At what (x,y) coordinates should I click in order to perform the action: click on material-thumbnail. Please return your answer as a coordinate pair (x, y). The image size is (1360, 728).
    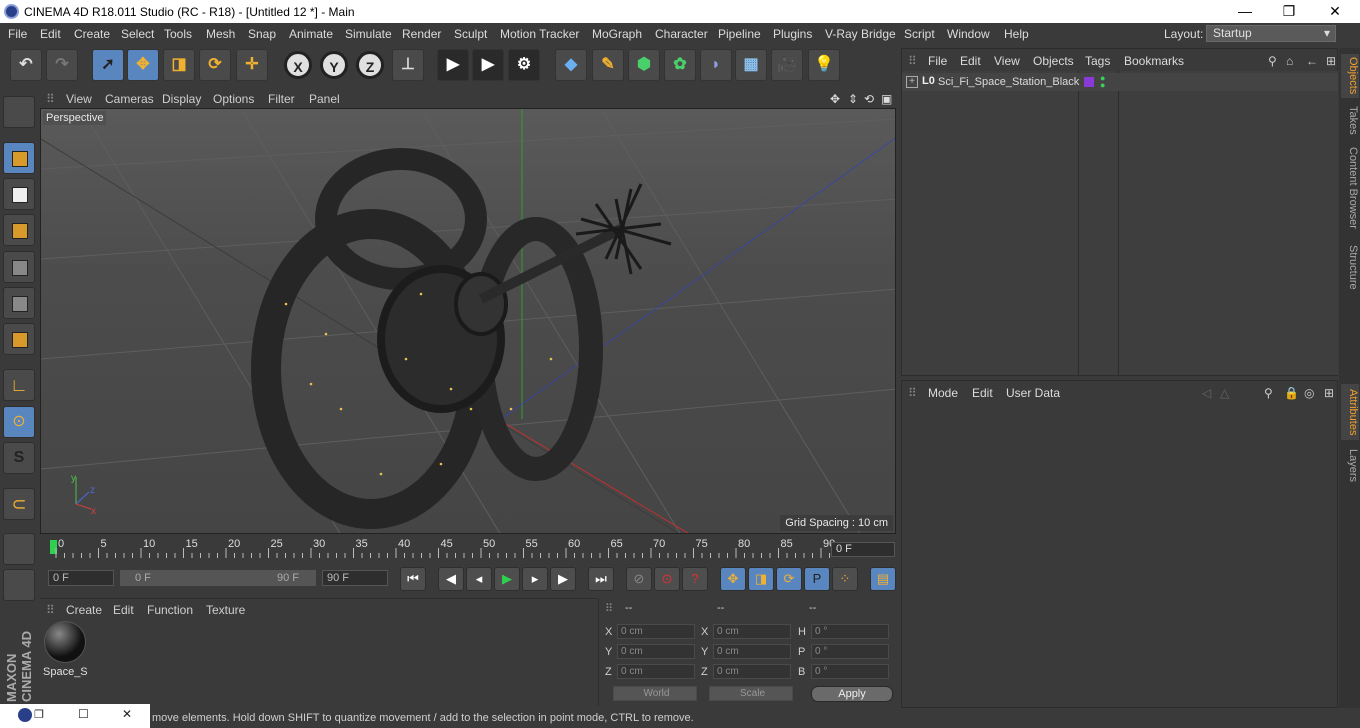
    Looking at the image, I should click on (65, 642).